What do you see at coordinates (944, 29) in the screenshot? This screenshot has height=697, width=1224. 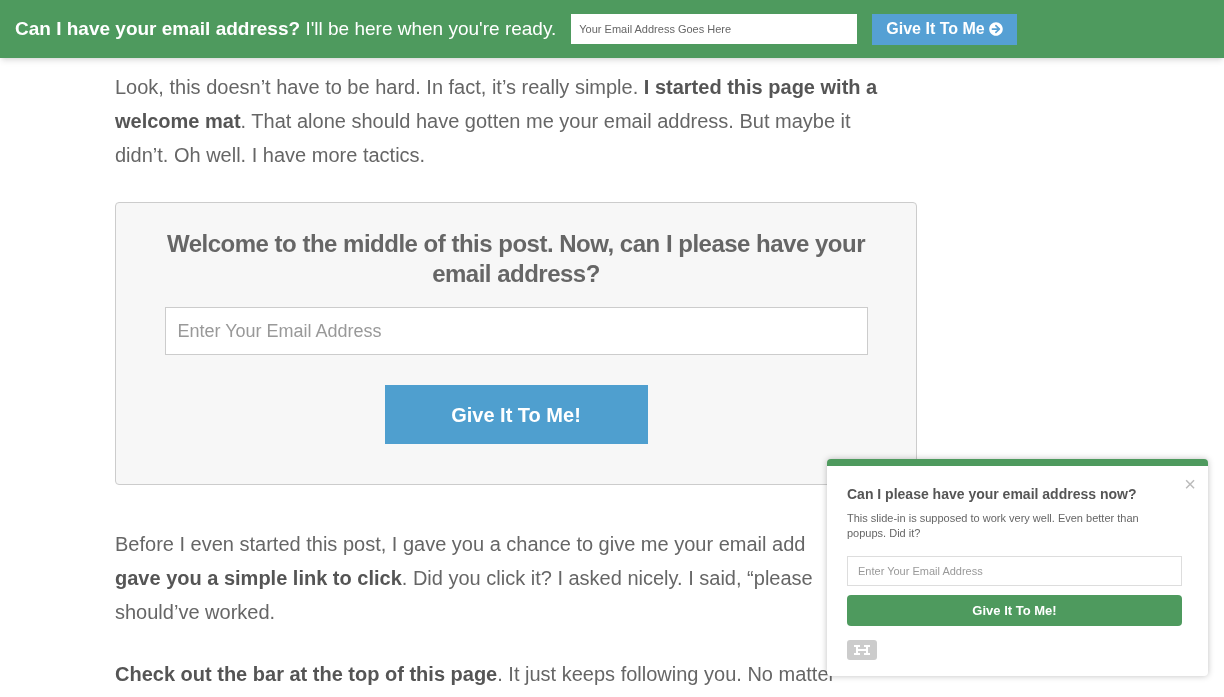 I see `give-it-to-me-button: Give It To Me` at bounding box center [944, 29].